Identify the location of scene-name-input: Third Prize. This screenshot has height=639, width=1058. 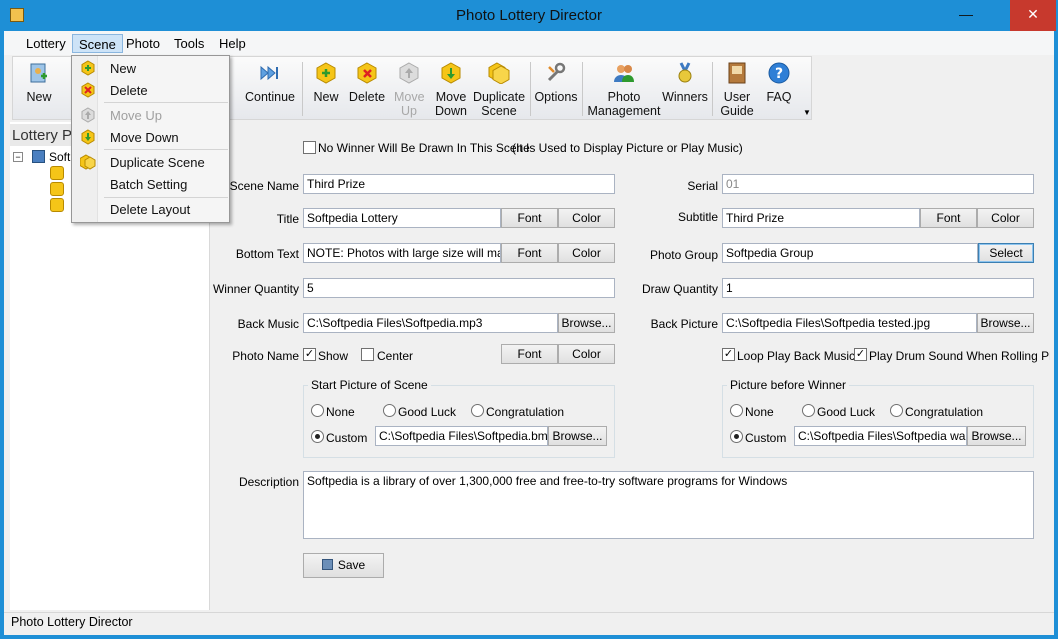
(459, 184).